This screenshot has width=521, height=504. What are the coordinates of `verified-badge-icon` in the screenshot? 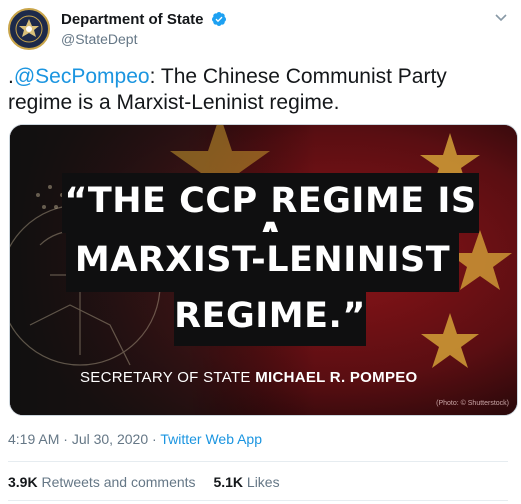 It's located at (218, 19).